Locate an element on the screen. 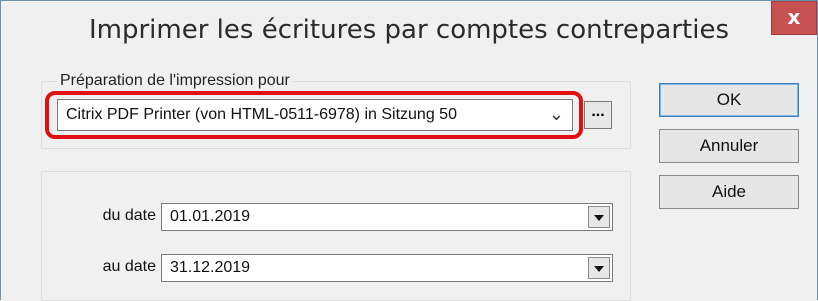 The width and height of the screenshot is (818, 301). cancel-button: Annuler is located at coordinates (729, 146).